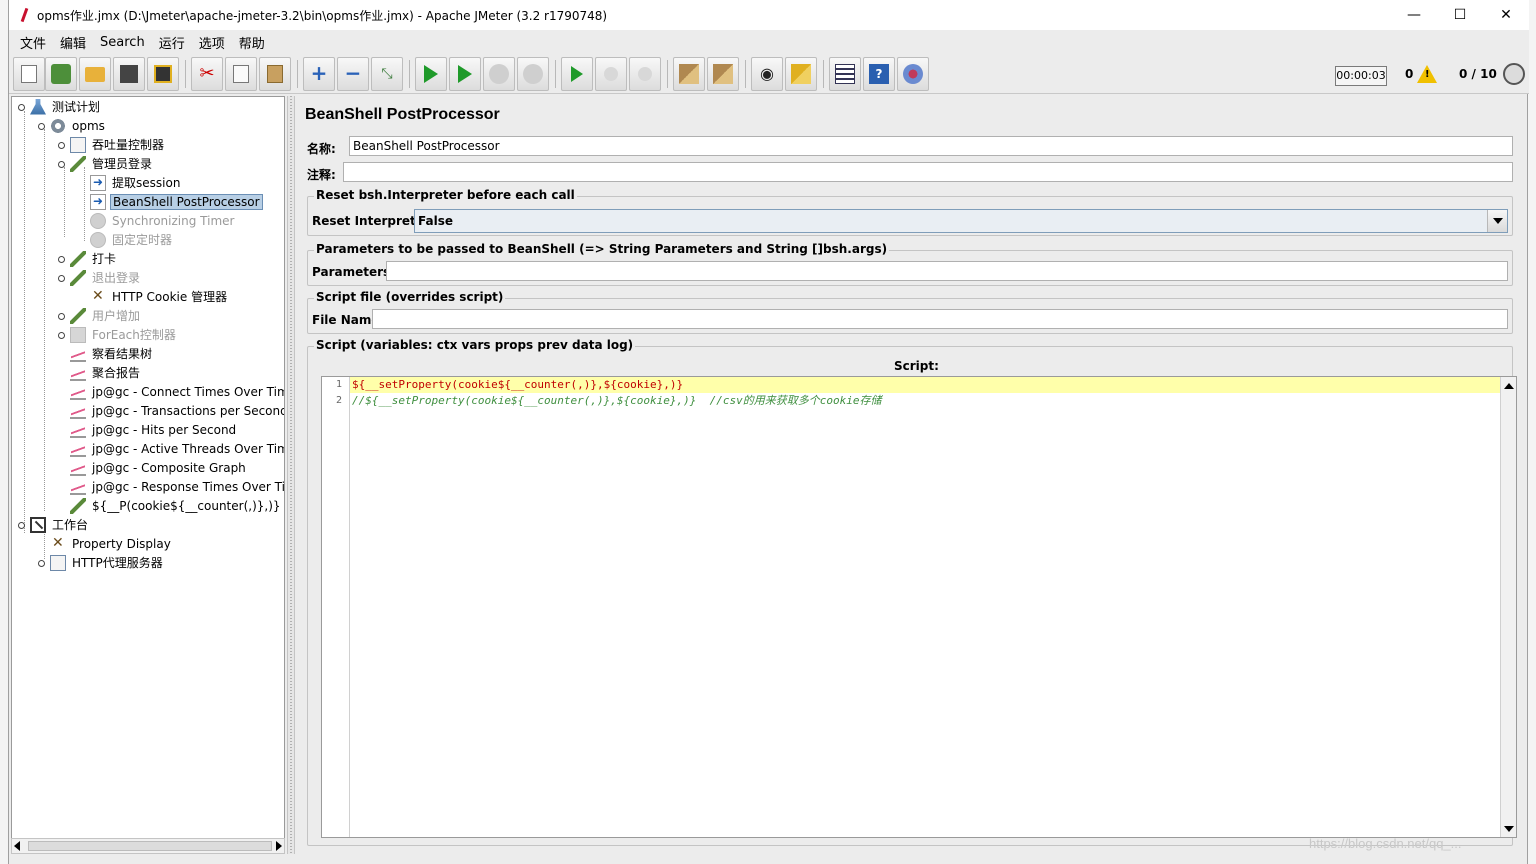 This screenshot has width=1536, height=864. What do you see at coordinates (117, 334) in the screenshot?
I see `tree-node-foreach-controller: ForEach控制器` at bounding box center [117, 334].